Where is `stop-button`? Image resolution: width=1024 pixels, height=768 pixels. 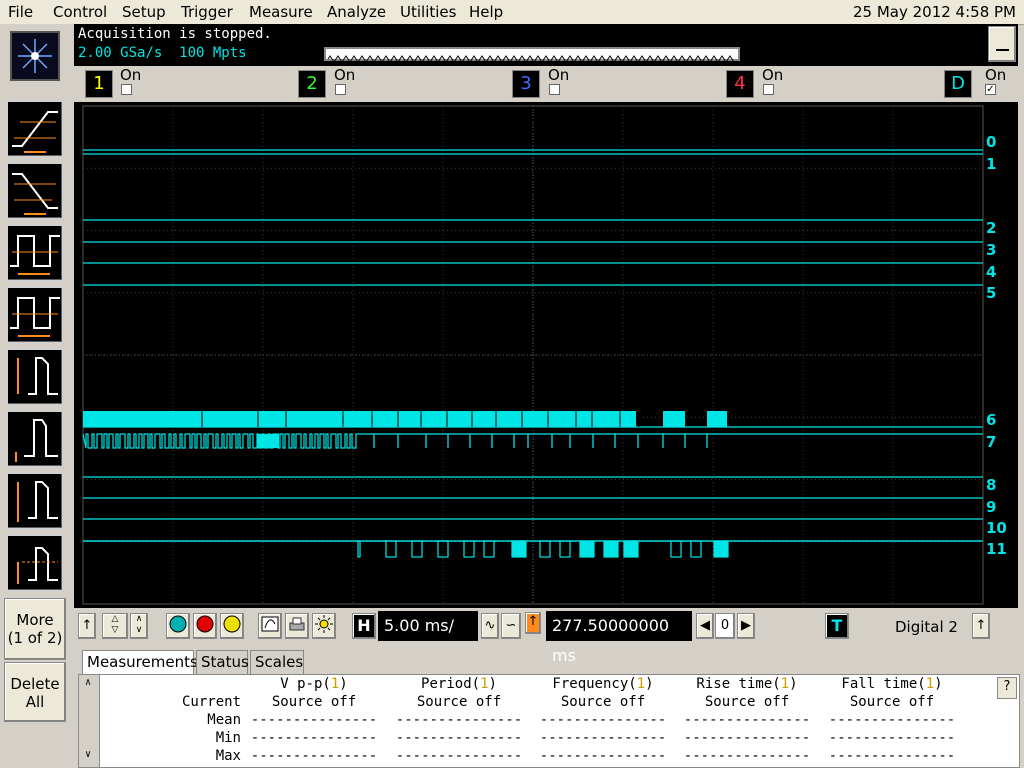 stop-button is located at coordinates (205, 626).